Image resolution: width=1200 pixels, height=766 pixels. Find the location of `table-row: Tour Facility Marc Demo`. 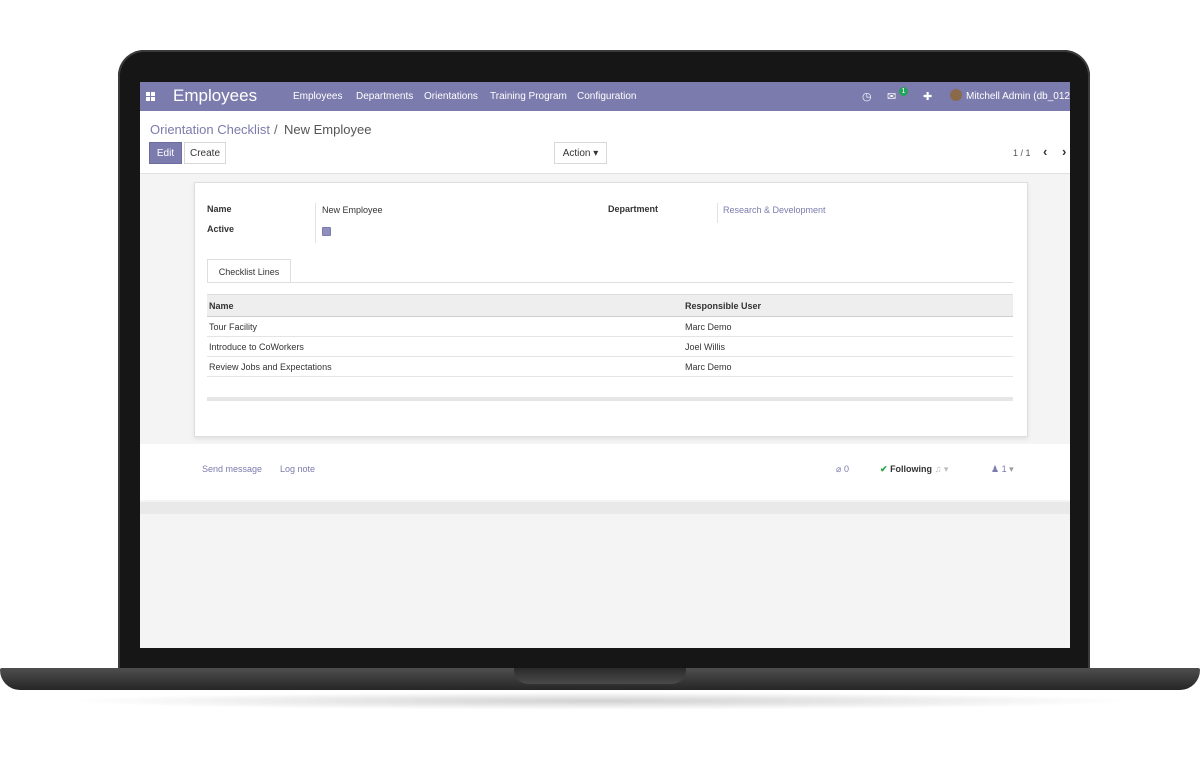

table-row: Tour Facility Marc Demo is located at coordinates (610, 326).